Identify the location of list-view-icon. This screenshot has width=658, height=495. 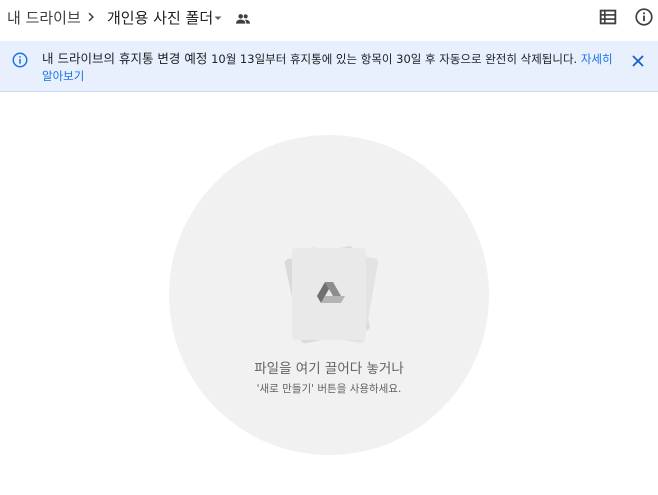
(608, 17).